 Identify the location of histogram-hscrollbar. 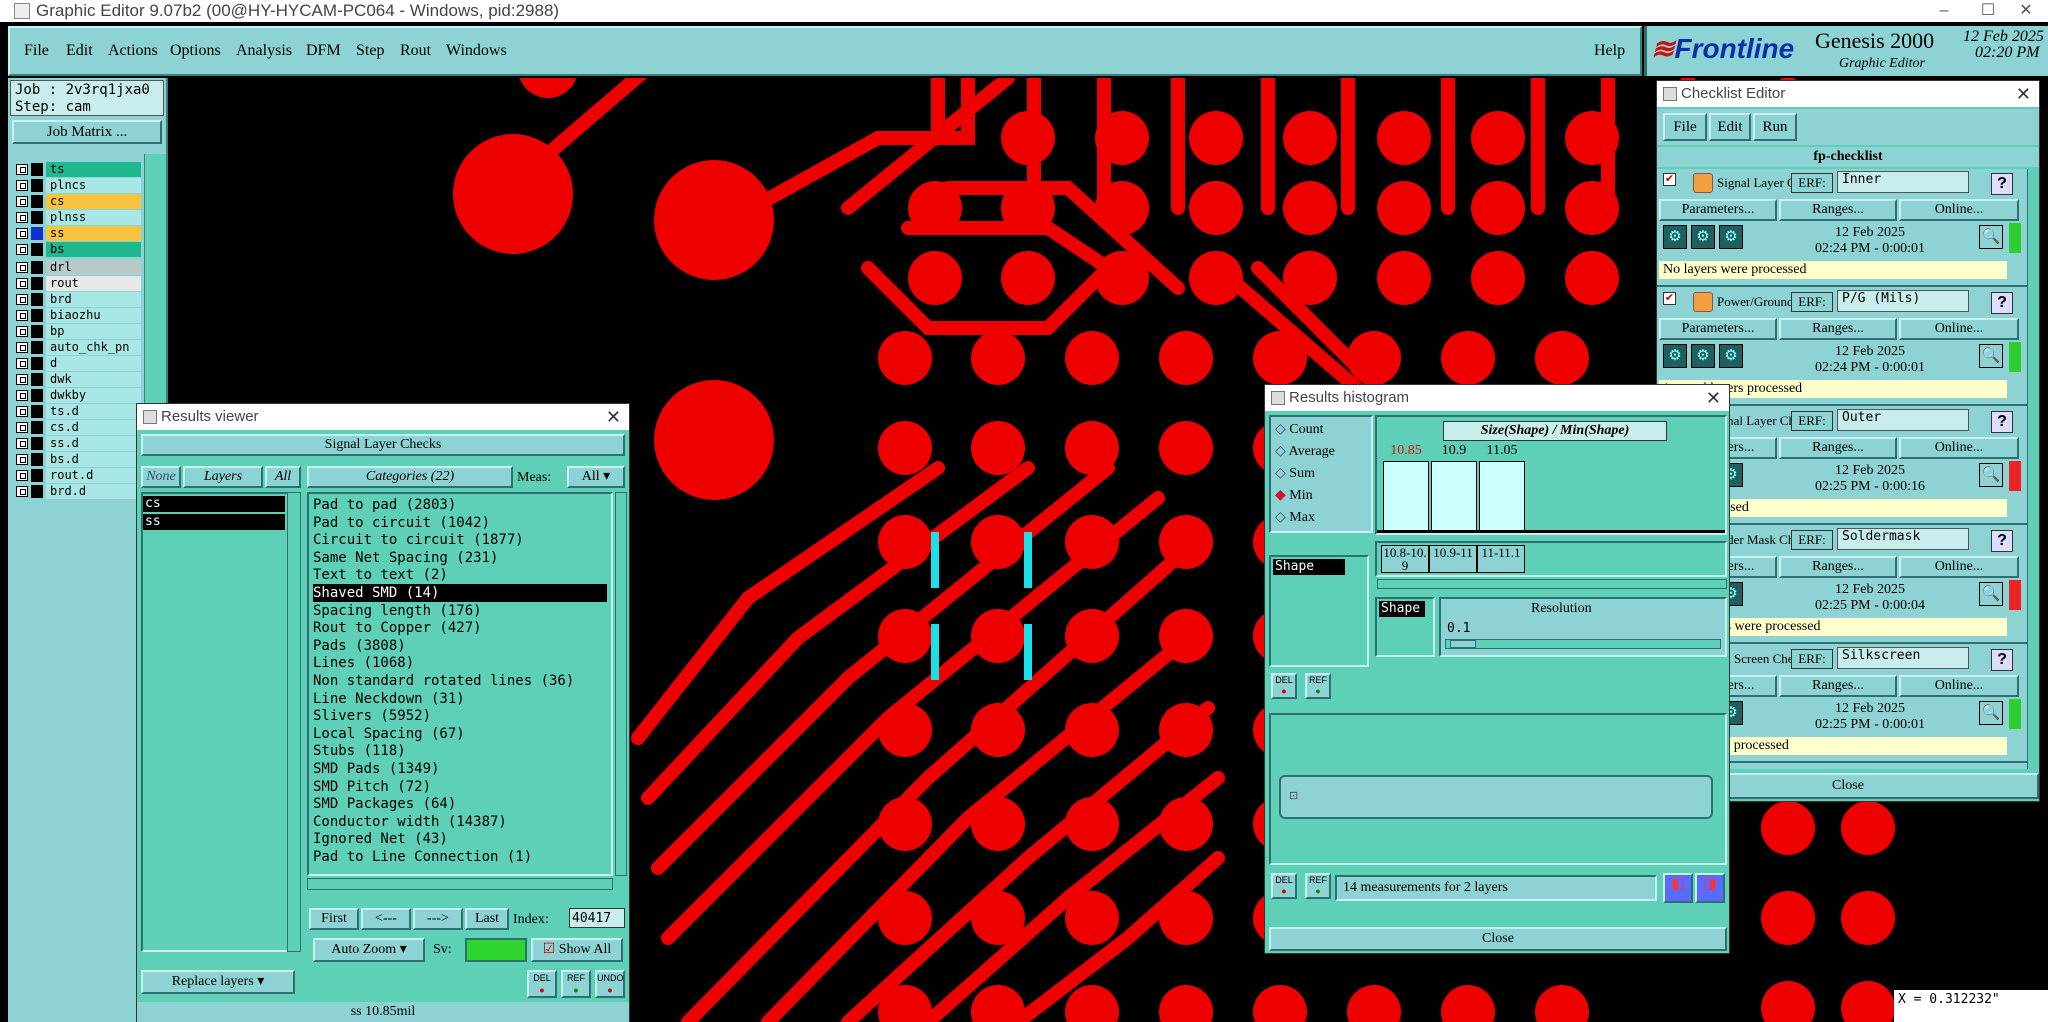
(1552, 584).